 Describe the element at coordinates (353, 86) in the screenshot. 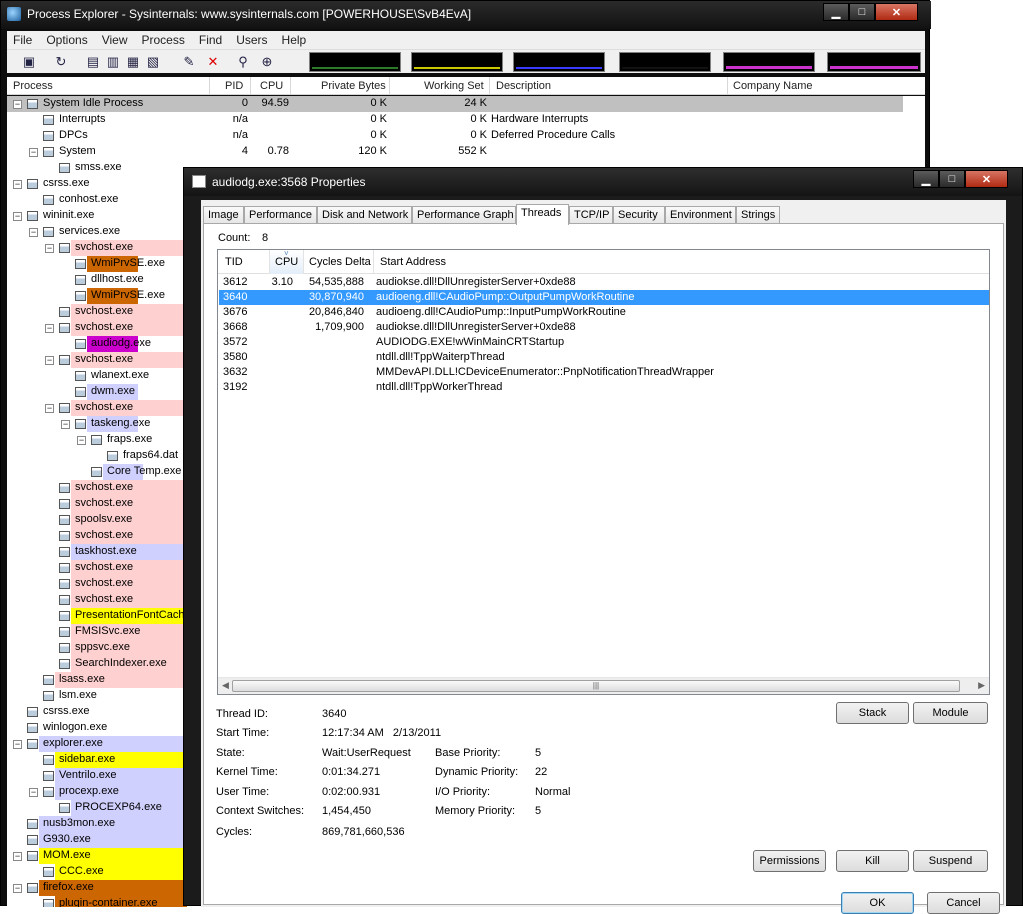

I see `col-private-bytes: Private Bytes` at that location.